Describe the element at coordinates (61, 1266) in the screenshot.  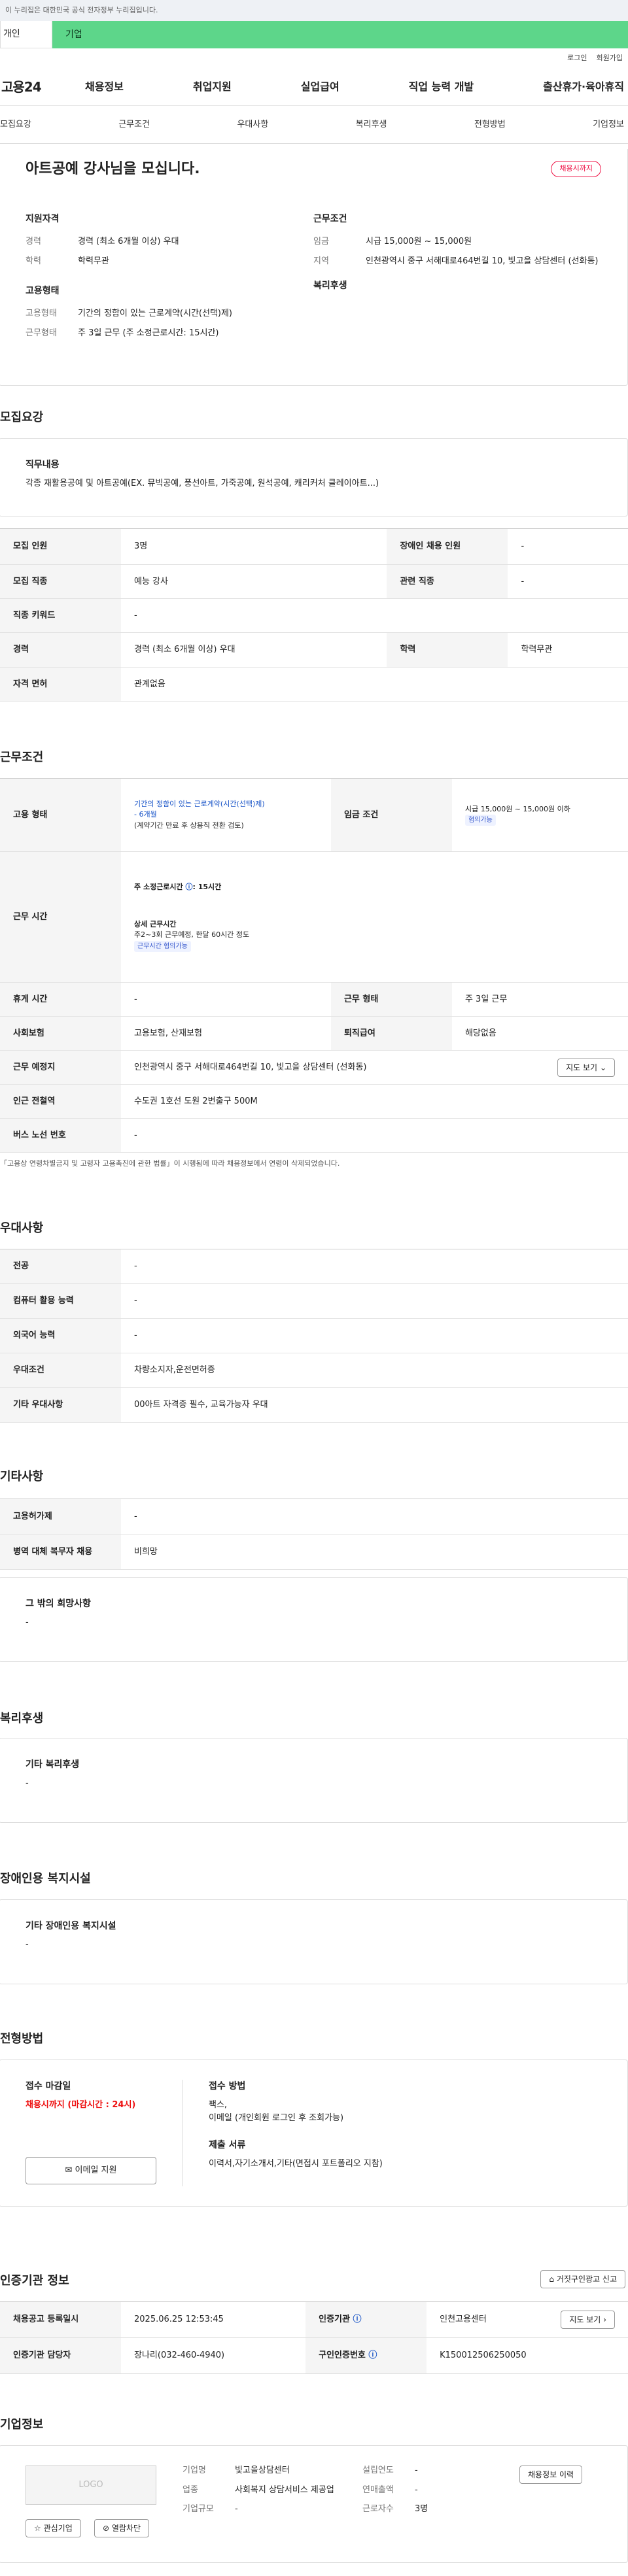
I see `cell-label: 전공` at that location.